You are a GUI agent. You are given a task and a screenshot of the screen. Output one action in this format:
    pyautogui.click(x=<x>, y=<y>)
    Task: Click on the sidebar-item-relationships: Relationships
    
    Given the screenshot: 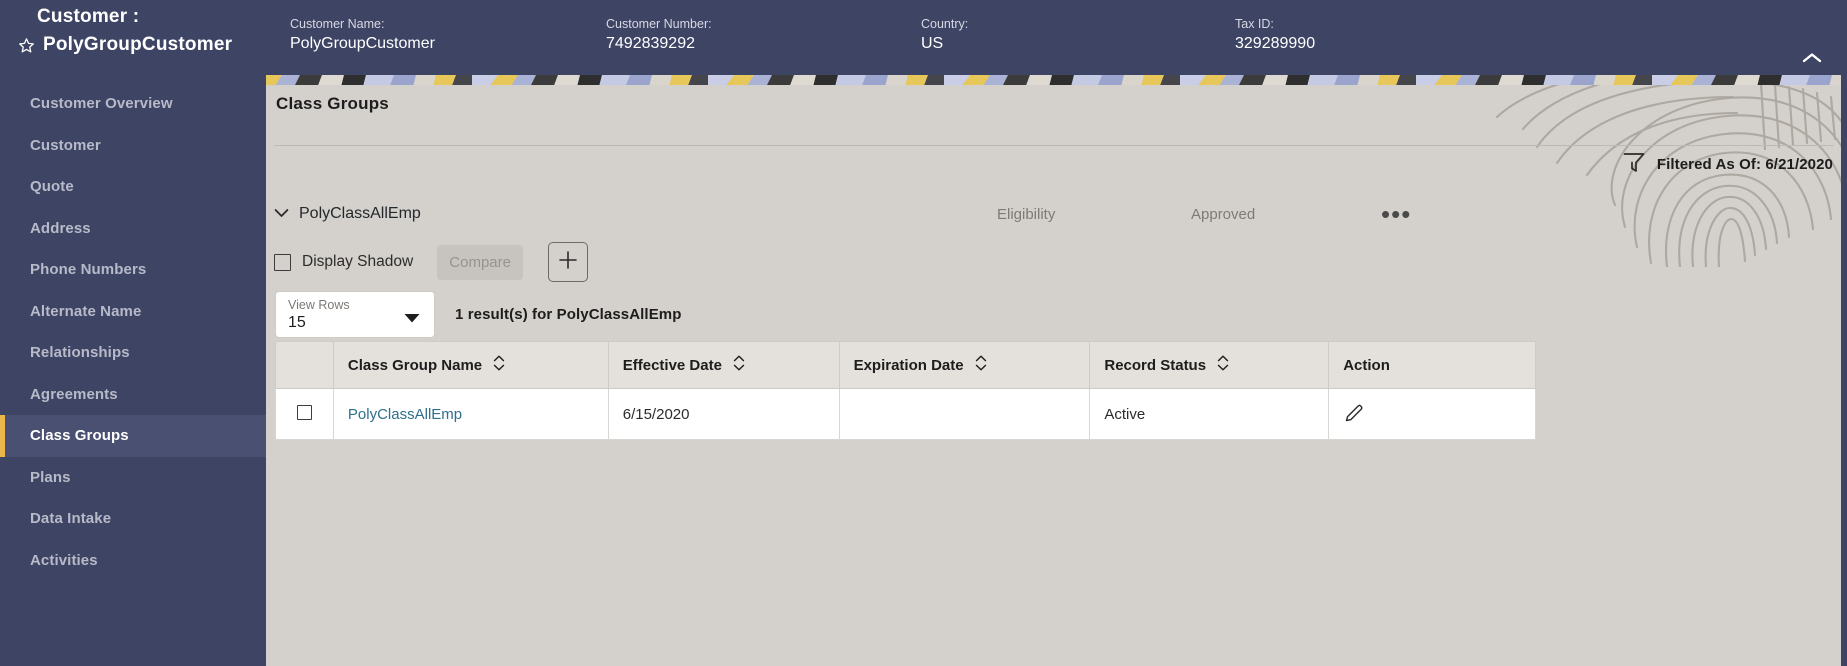 What is the action you would take?
    pyautogui.click(x=133, y=353)
    